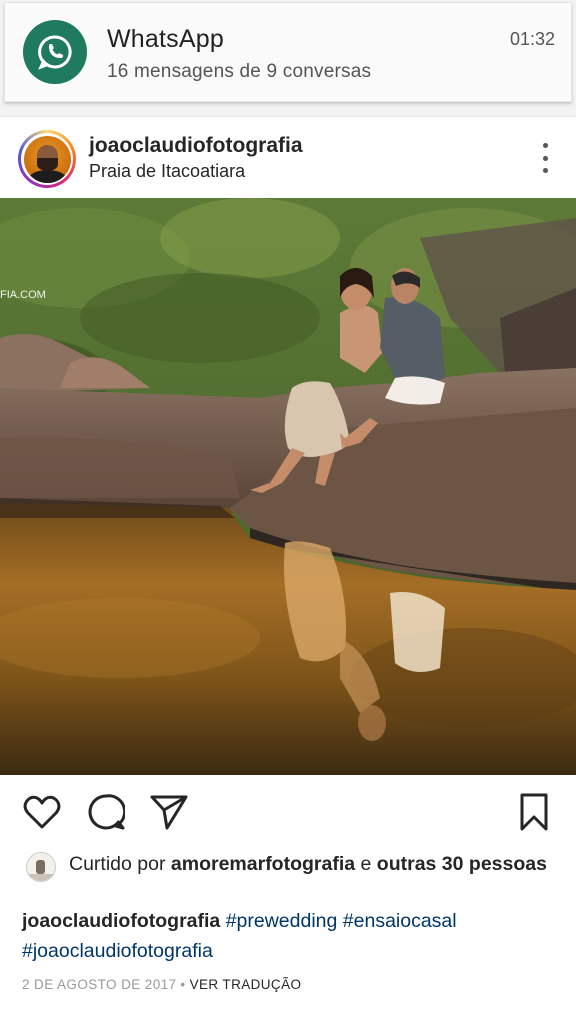 The width and height of the screenshot is (576, 1024). I want to click on hashtag: #ensaiocasal, so click(400, 921).